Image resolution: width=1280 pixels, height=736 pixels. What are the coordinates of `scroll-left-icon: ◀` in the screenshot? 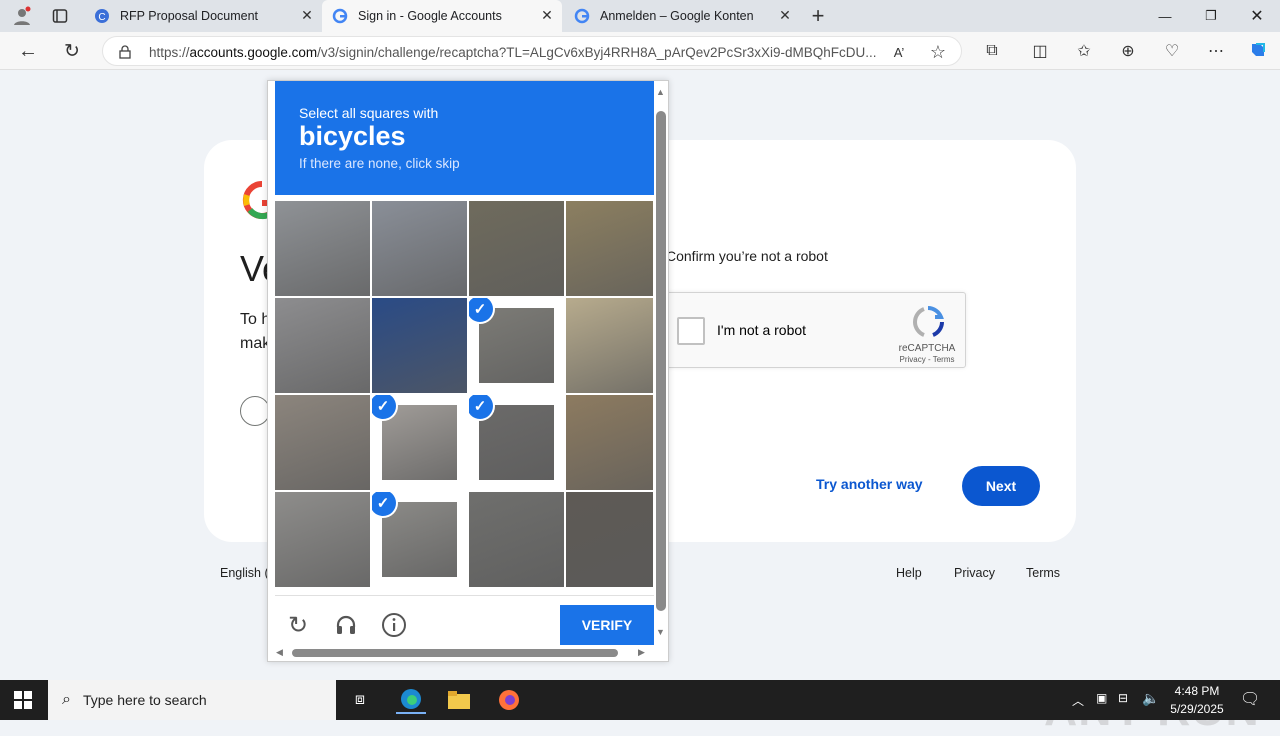 It's located at (279, 652).